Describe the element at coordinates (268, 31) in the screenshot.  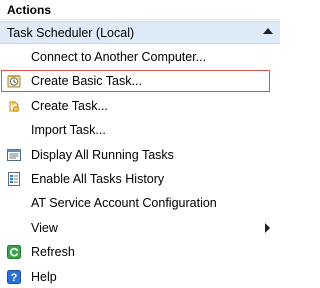
I see `collapse-arrow-icon` at that location.